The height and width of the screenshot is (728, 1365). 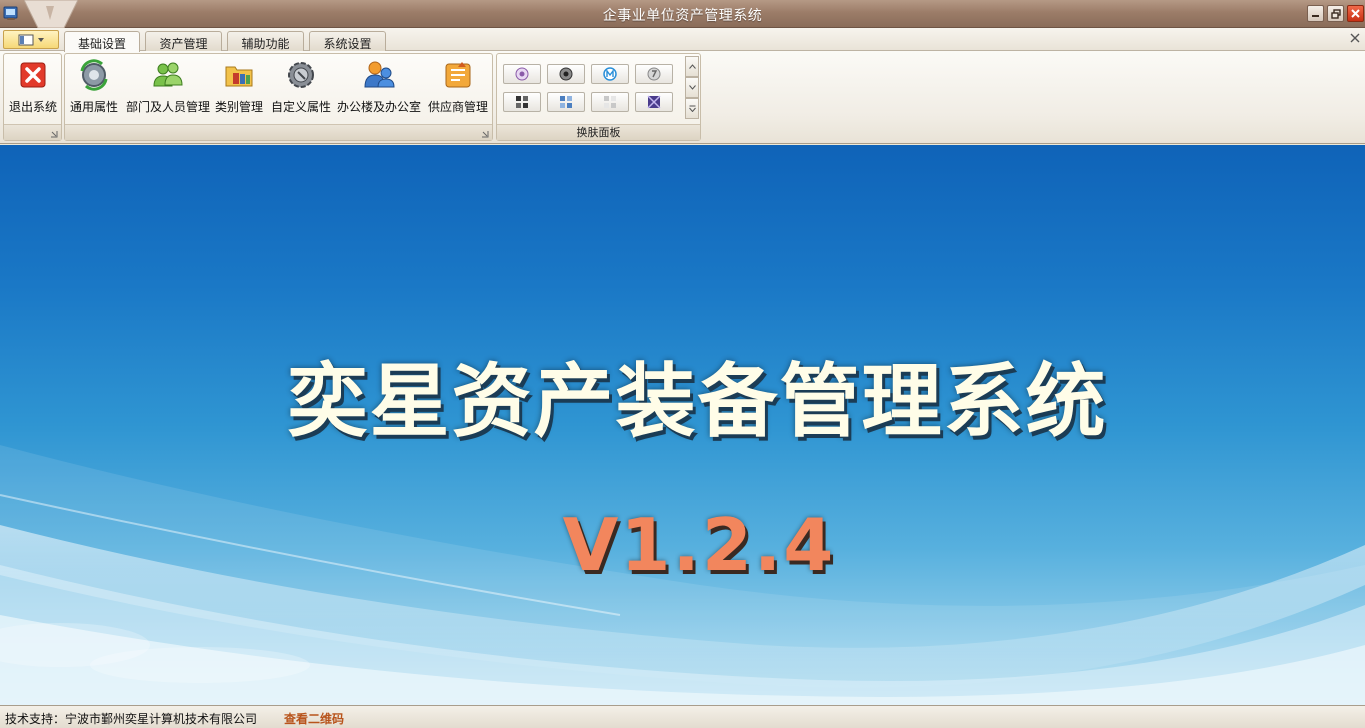 I want to click on gallery-expand-button, so click(x=692, y=108).